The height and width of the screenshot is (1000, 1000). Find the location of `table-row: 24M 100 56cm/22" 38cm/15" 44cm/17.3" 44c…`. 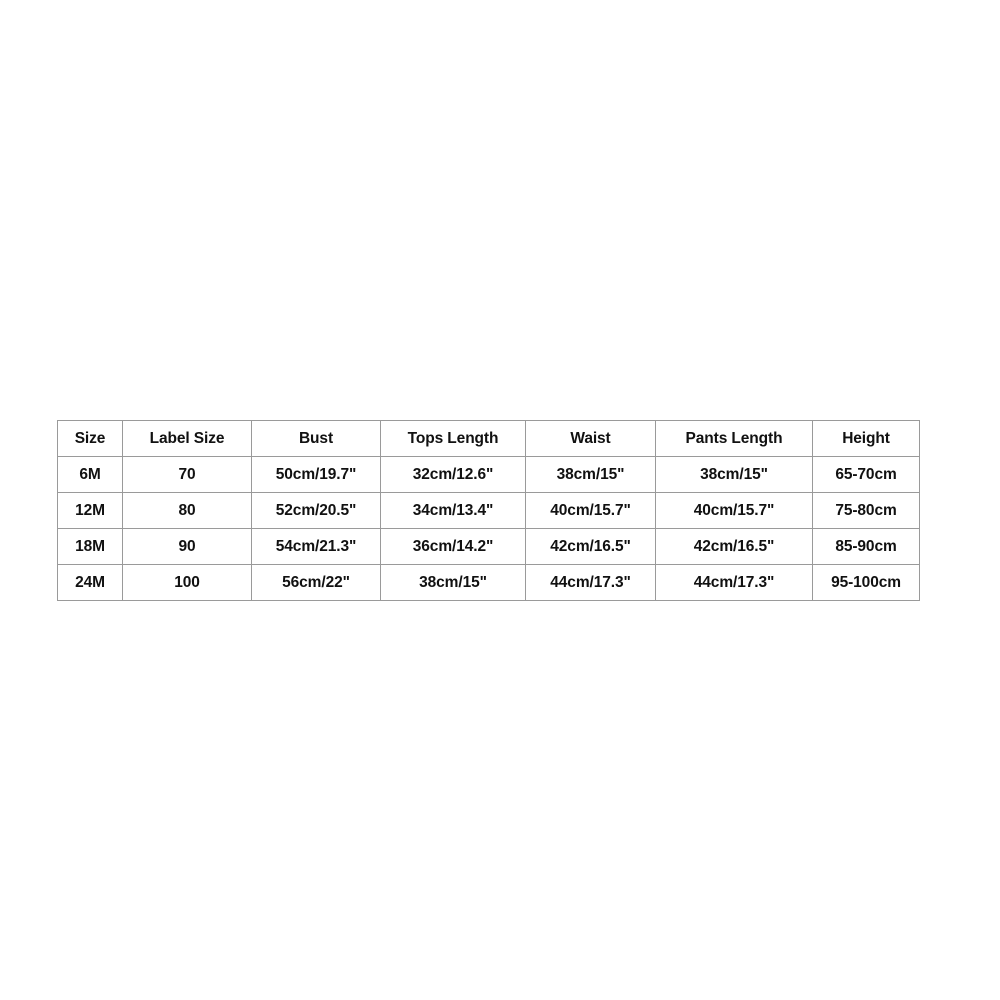

table-row: 24M 100 56cm/22" 38cm/15" 44cm/17.3" 44c… is located at coordinates (488, 582).